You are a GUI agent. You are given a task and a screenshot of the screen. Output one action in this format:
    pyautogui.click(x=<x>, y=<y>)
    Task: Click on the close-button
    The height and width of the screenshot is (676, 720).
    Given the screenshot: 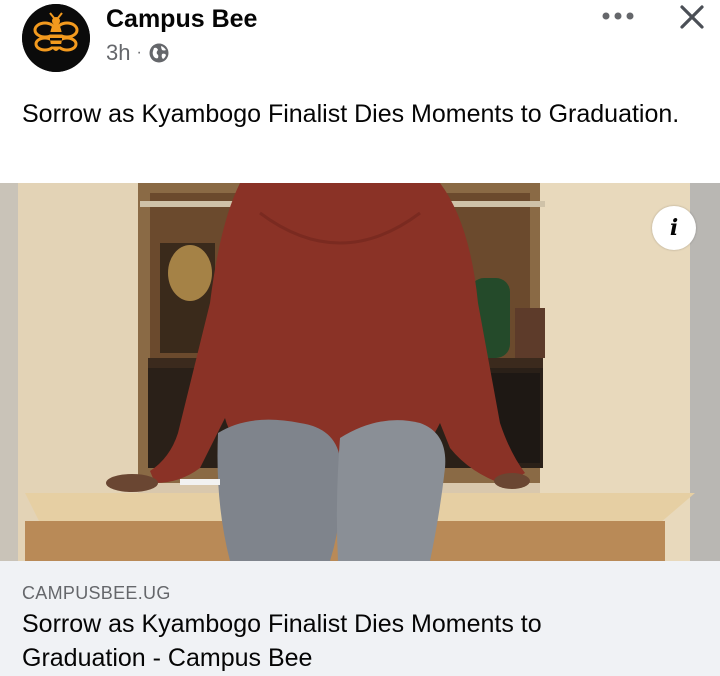 What is the action you would take?
    pyautogui.click(x=692, y=17)
    